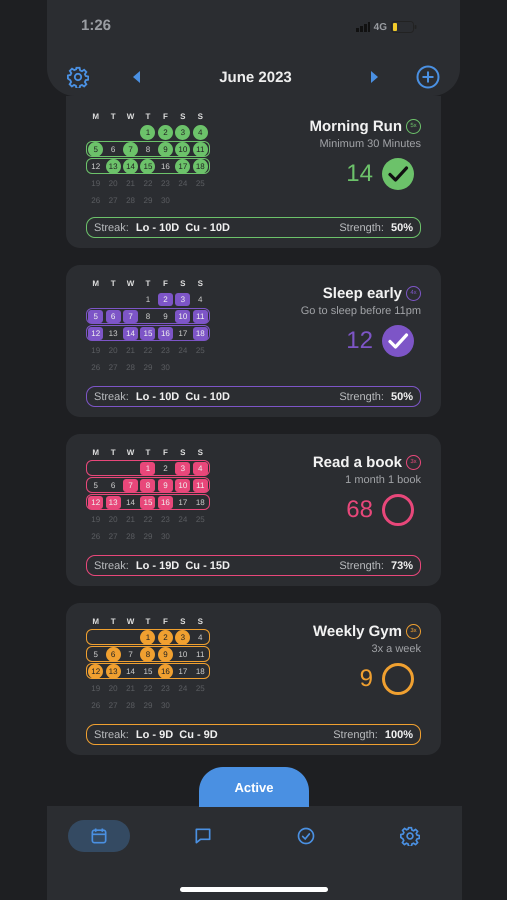 This screenshot has width=507, height=900. I want to click on habit-title: Sleep early, so click(362, 293).